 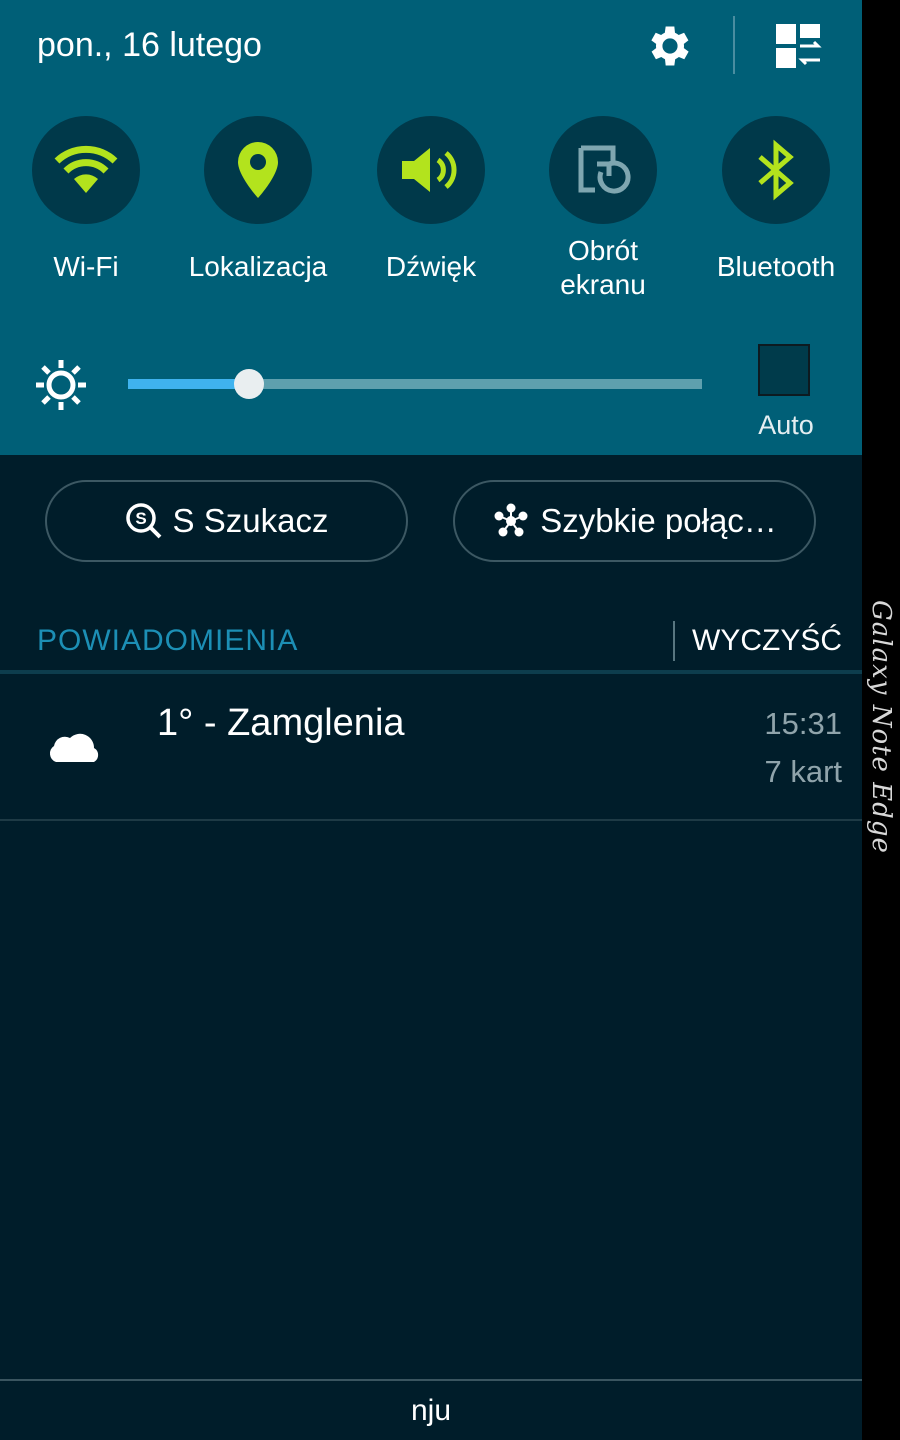 I want to click on notification-item-weather: 1° - Zamglenia 15:31 7 kart, so click(x=431, y=747).